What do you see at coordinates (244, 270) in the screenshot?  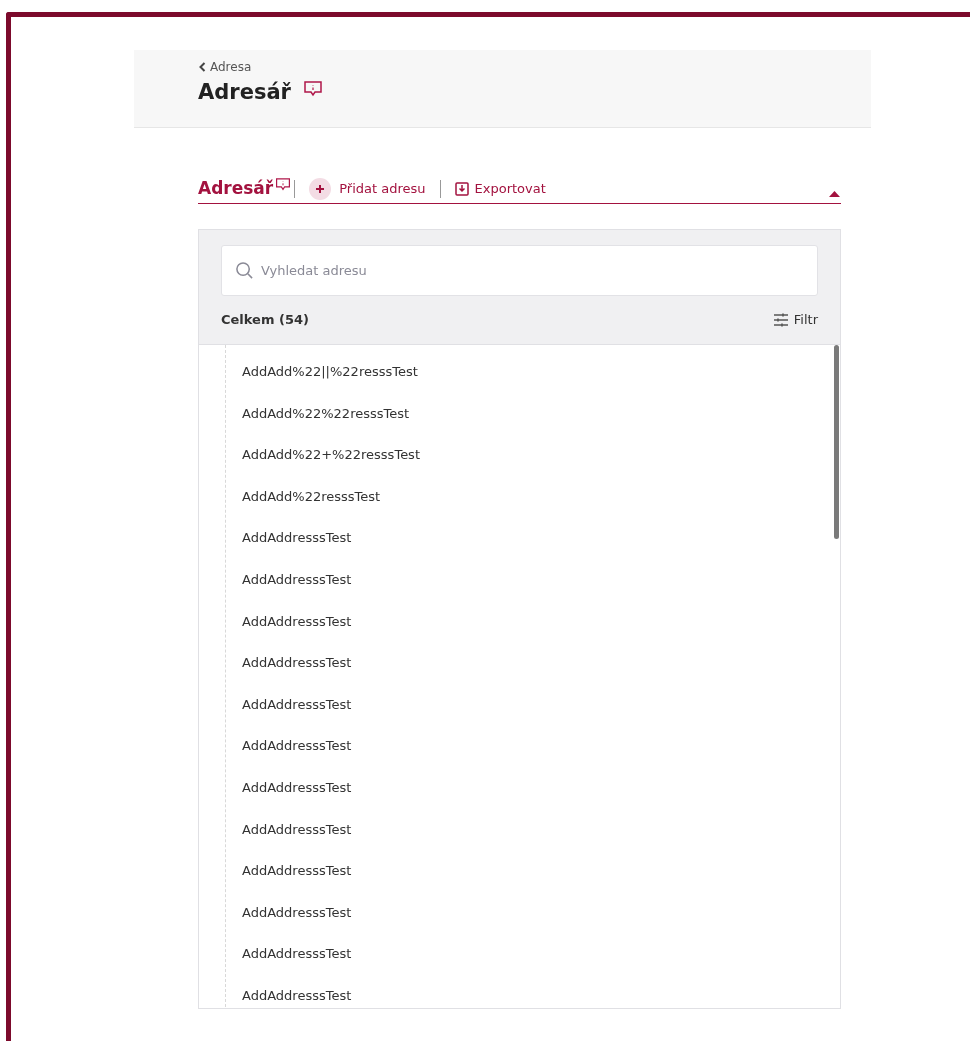 I see `search-icon` at bounding box center [244, 270].